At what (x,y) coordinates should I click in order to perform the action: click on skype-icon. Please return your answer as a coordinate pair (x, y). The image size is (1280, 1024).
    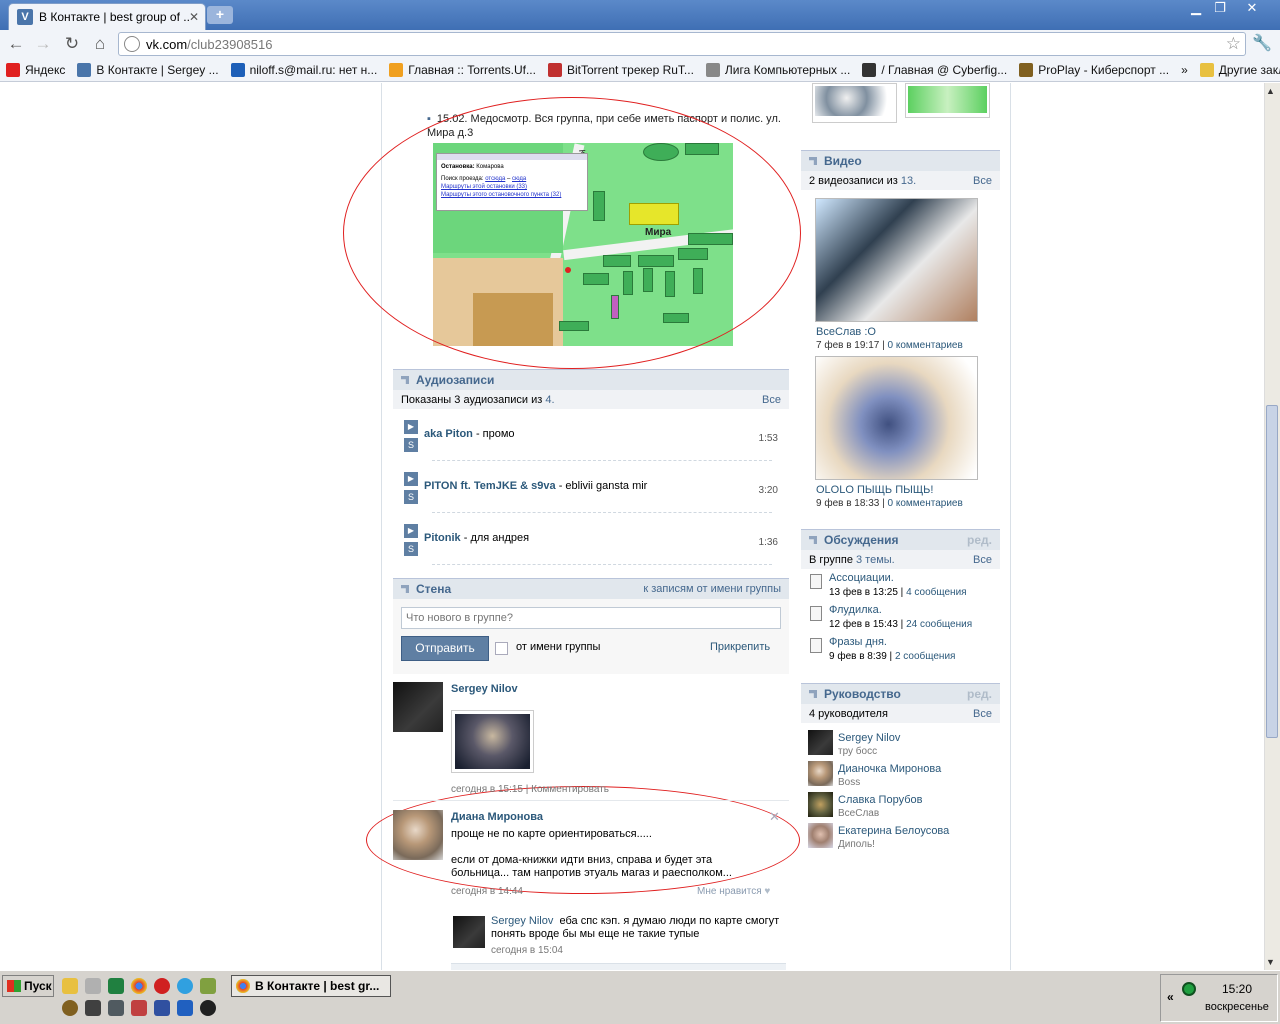
    Looking at the image, I should click on (185, 986).